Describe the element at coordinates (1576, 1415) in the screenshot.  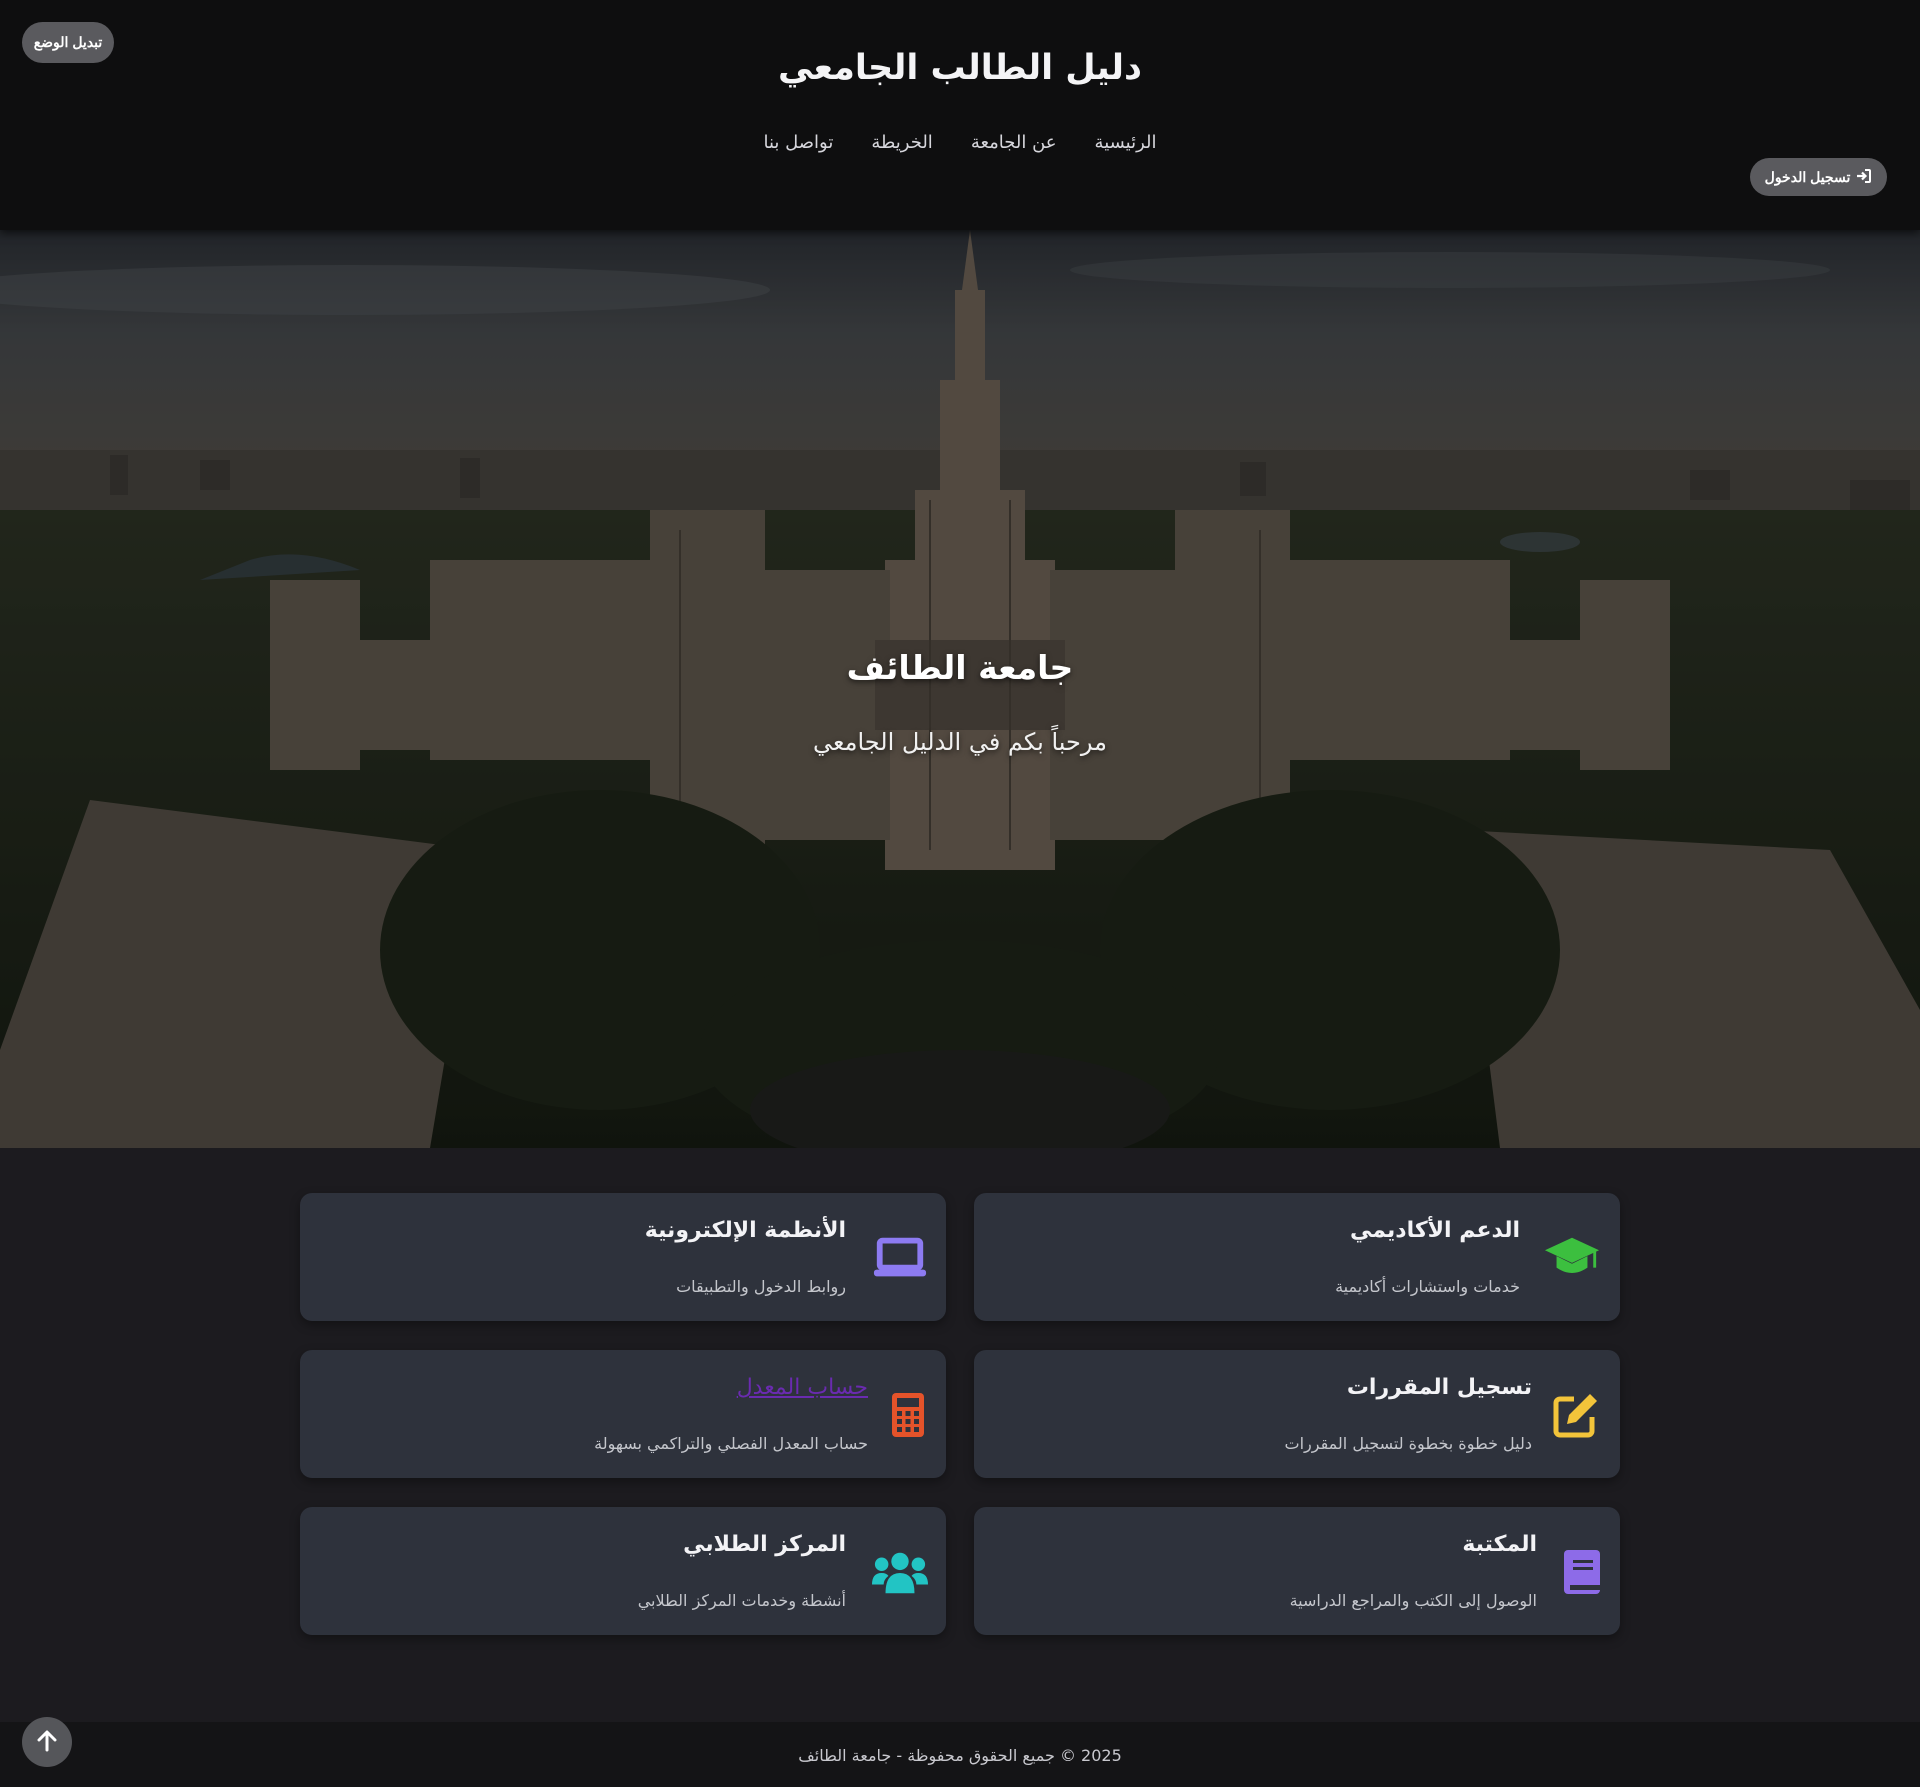
I see `edit-icon` at that location.